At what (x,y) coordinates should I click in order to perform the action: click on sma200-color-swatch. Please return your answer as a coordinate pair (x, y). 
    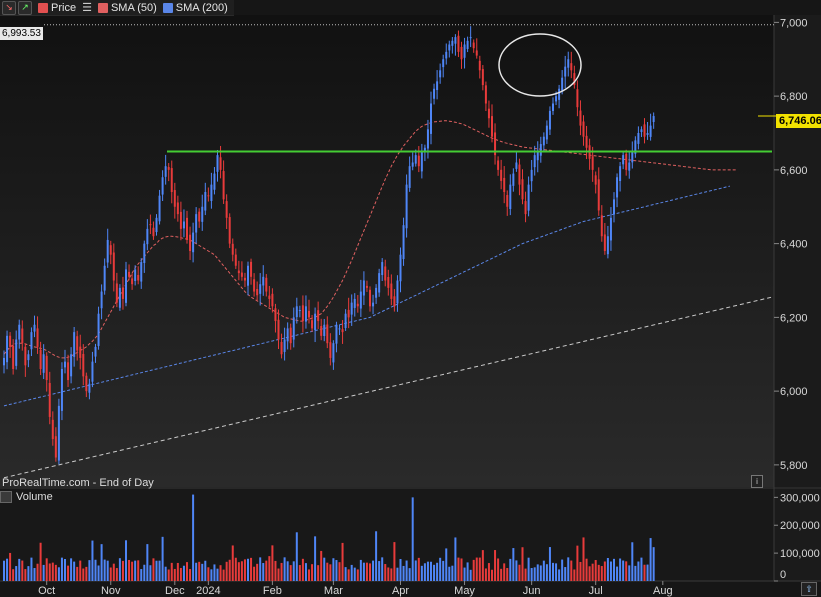
    Looking at the image, I should click on (167, 7).